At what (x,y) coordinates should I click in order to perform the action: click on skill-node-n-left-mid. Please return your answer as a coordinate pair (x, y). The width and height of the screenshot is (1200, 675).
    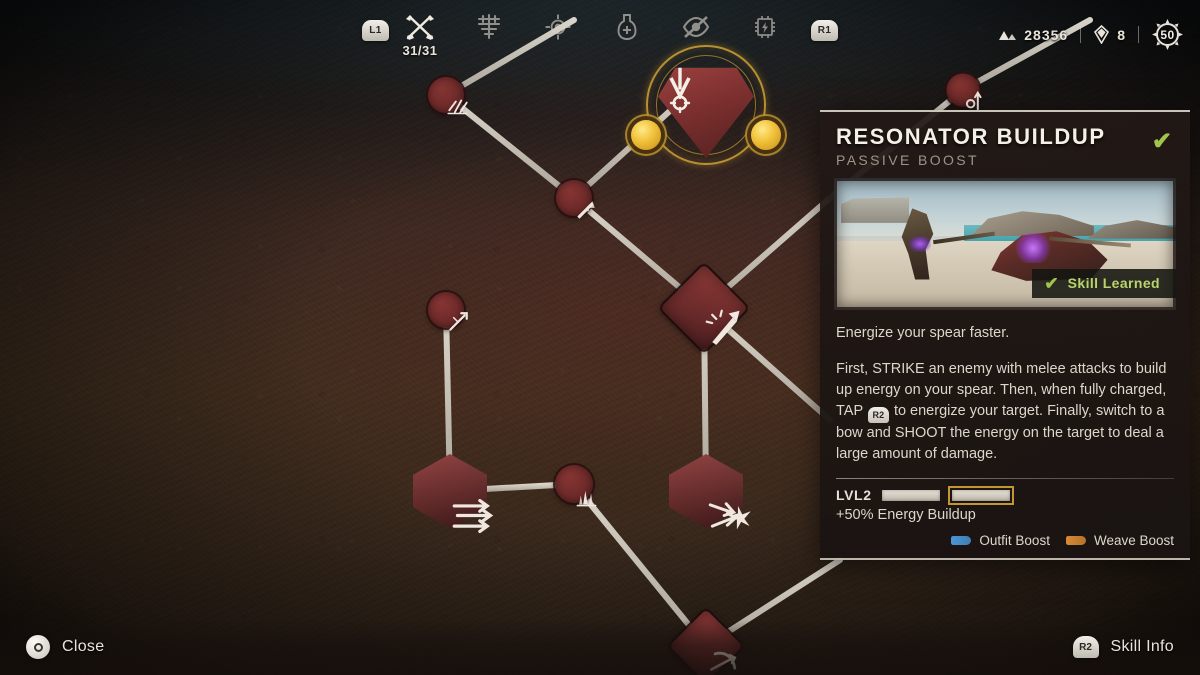
    Looking at the image, I should click on (446, 310).